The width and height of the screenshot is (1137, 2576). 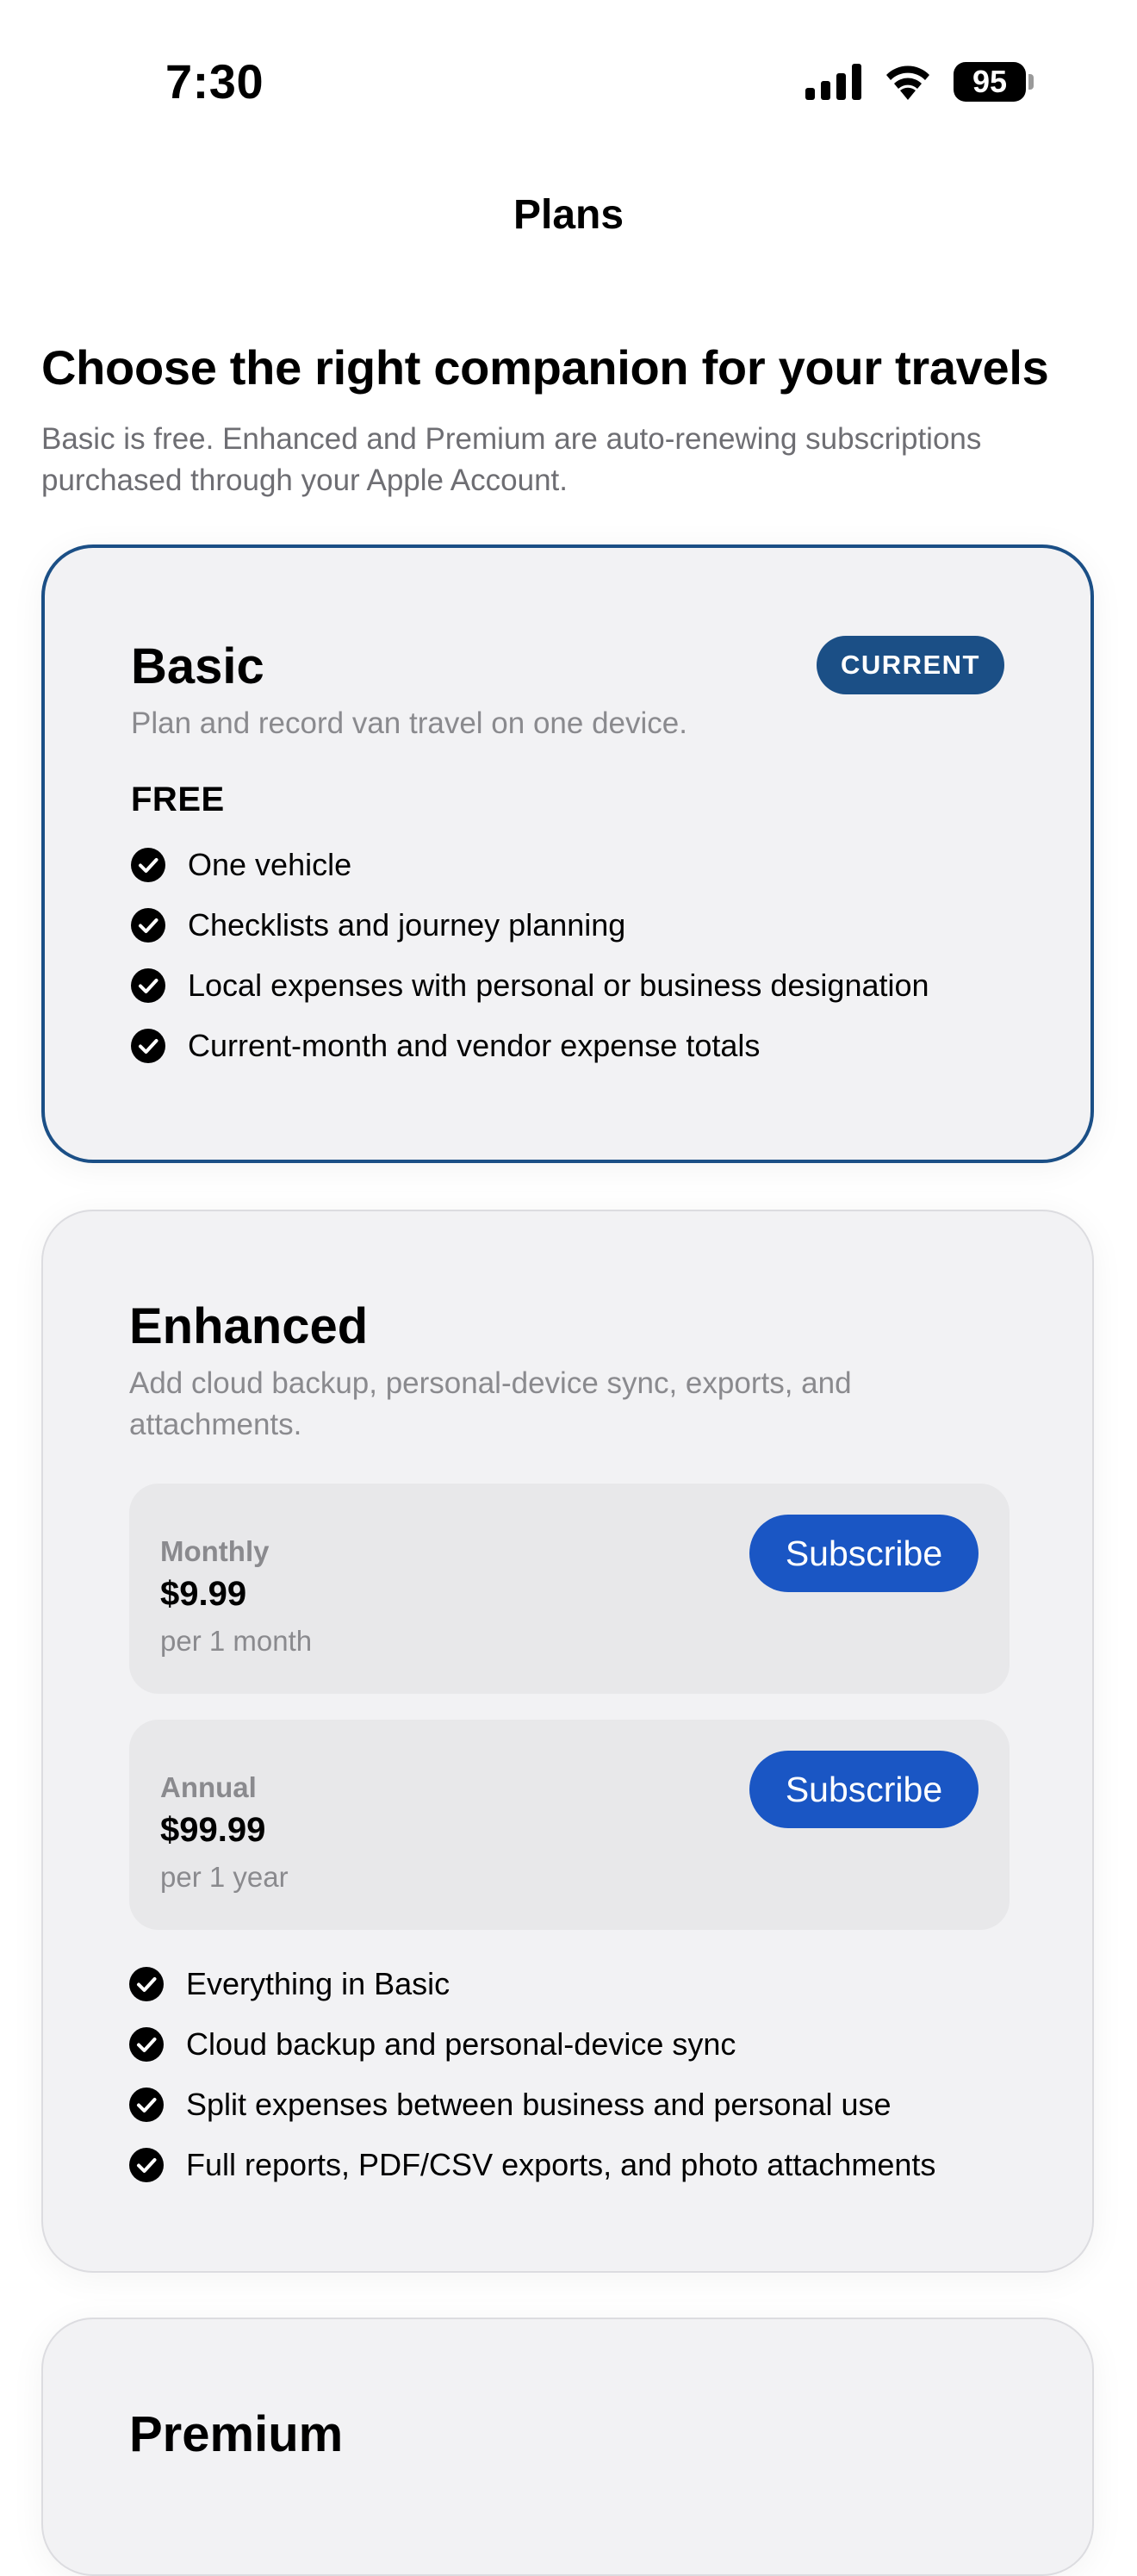 What do you see at coordinates (236, 2434) in the screenshot?
I see `plan-name: Premium` at bounding box center [236, 2434].